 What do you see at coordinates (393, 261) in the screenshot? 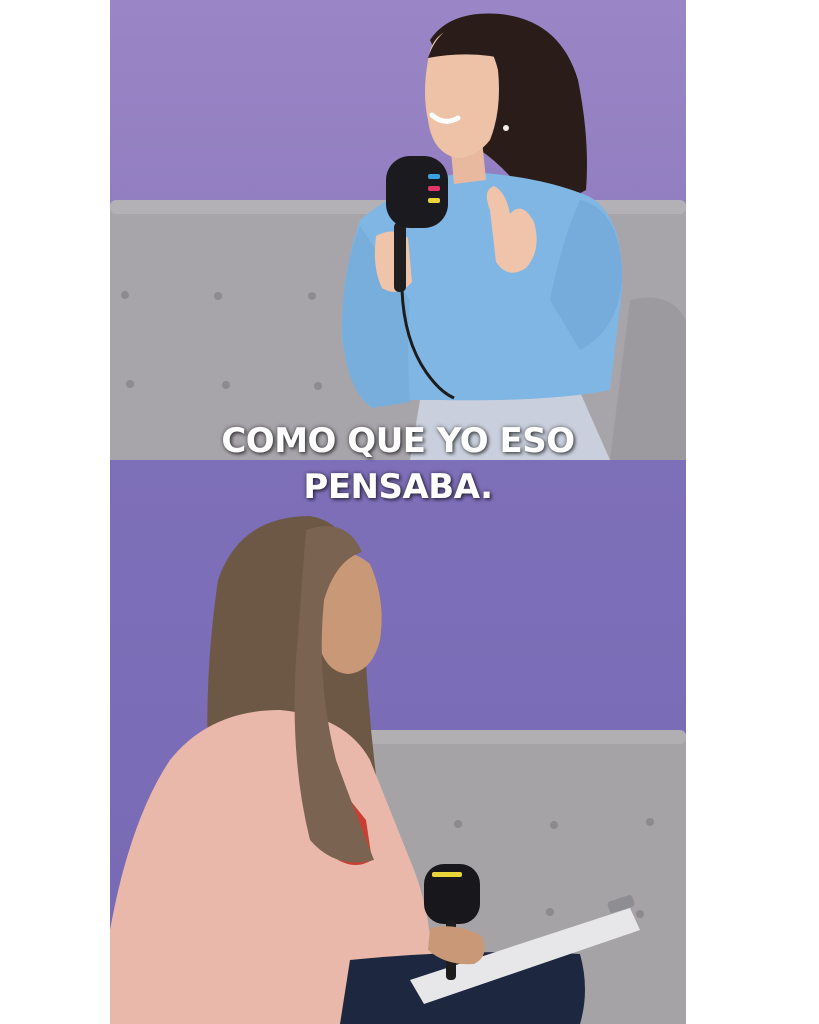
I see `guest-mic-hand` at bounding box center [393, 261].